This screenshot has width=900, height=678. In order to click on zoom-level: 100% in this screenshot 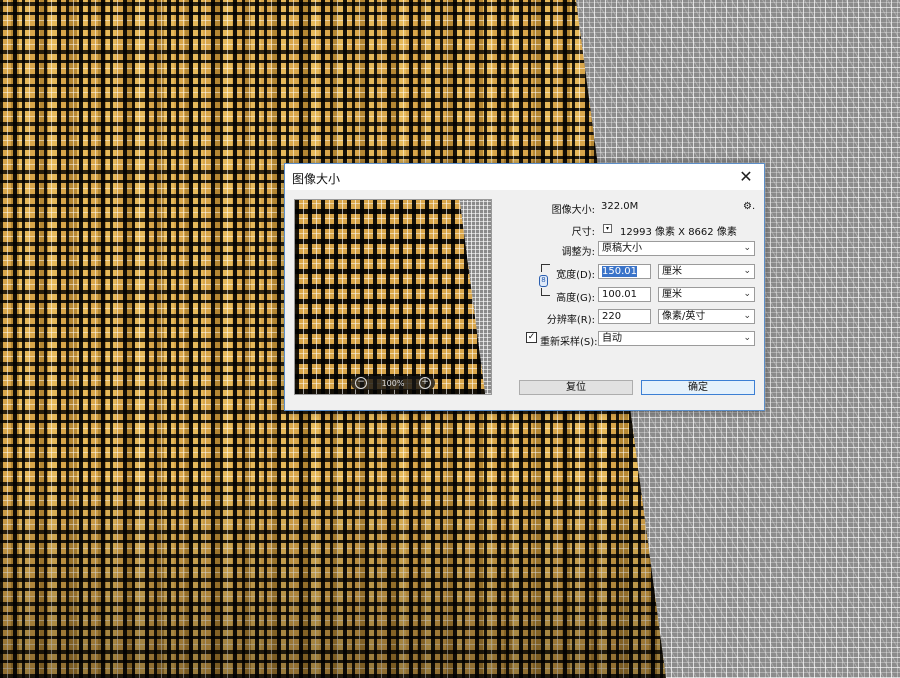, I will do `click(393, 383)`.